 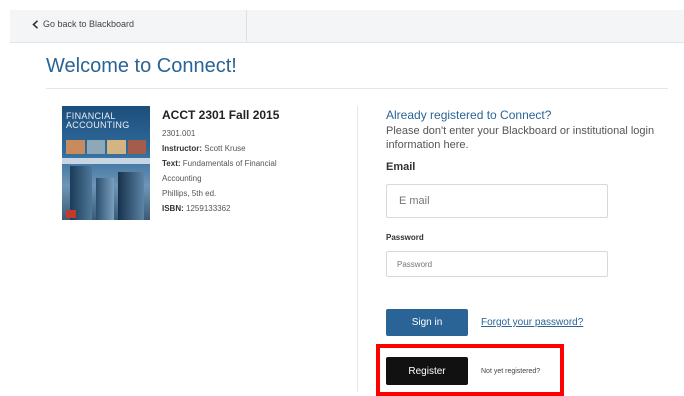 I want to click on textbook-cover: FINANCIAL ACCOUNTING, so click(x=106, y=163).